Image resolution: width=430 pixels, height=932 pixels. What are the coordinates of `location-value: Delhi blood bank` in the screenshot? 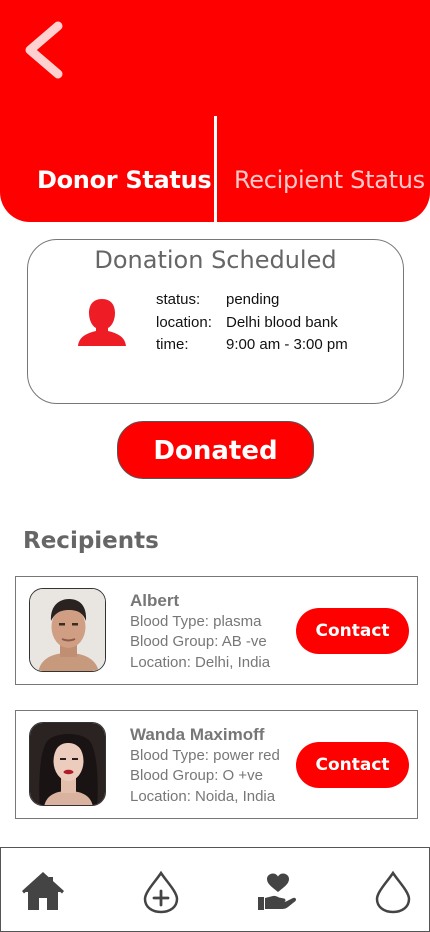 It's located at (282, 322).